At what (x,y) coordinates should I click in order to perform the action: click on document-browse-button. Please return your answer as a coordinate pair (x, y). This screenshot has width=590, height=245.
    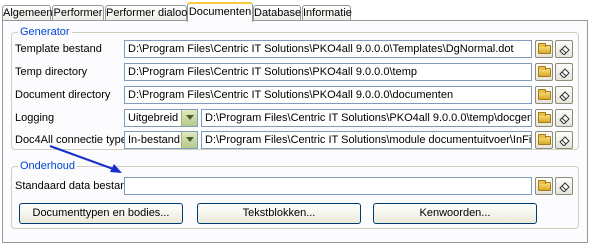
    Looking at the image, I should click on (544, 95).